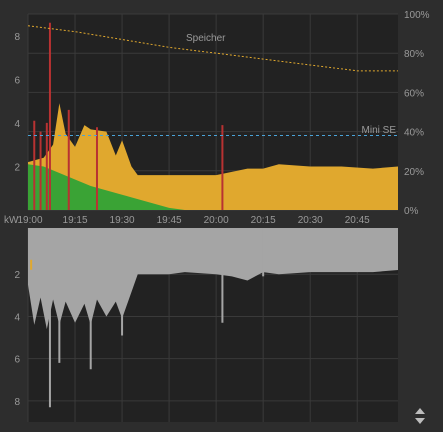  I want to click on top-x-tick-4: 20:00, so click(216, 220).